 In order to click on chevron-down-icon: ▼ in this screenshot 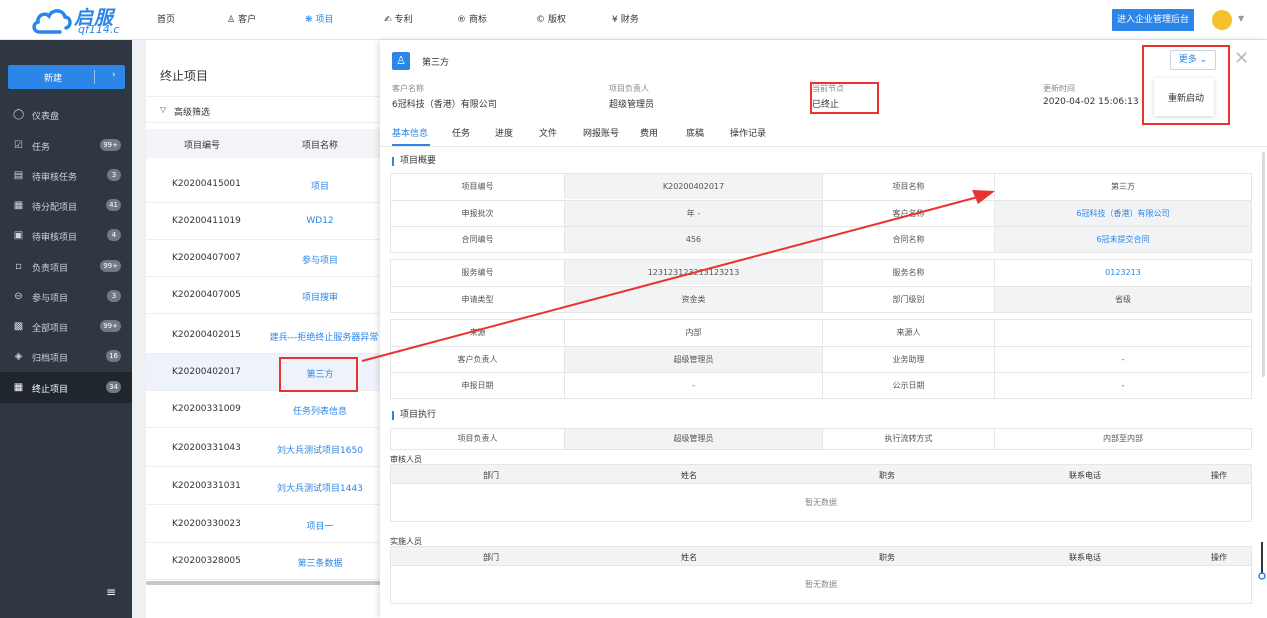, I will do `click(1241, 18)`.